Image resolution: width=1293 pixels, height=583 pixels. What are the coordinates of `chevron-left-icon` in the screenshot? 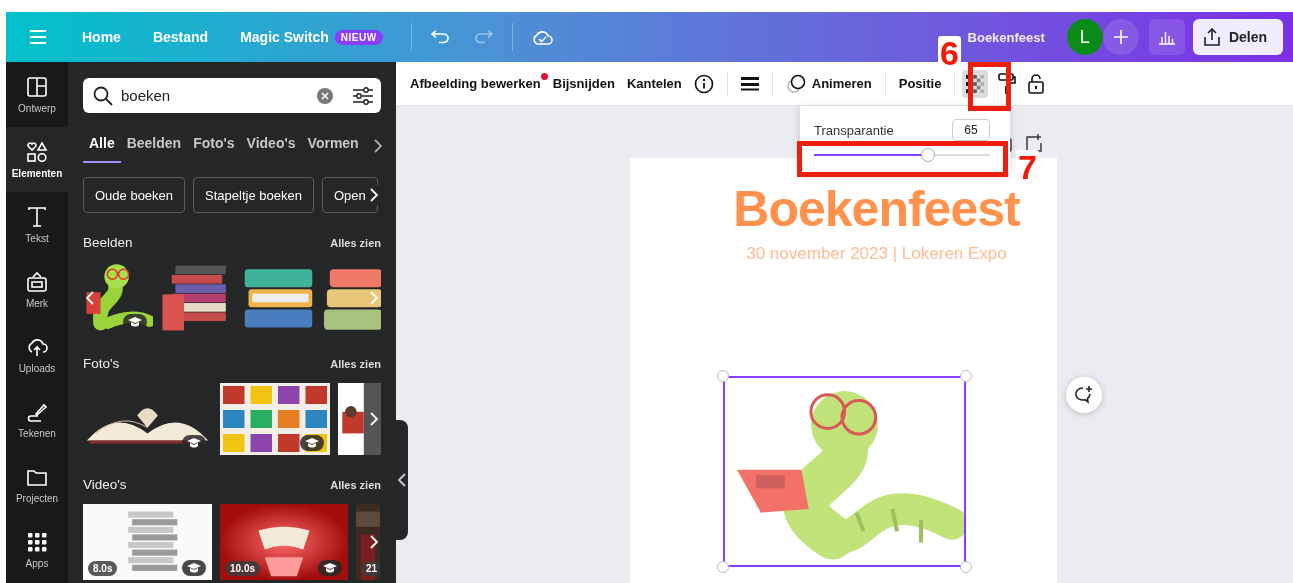 It's located at (402, 480).